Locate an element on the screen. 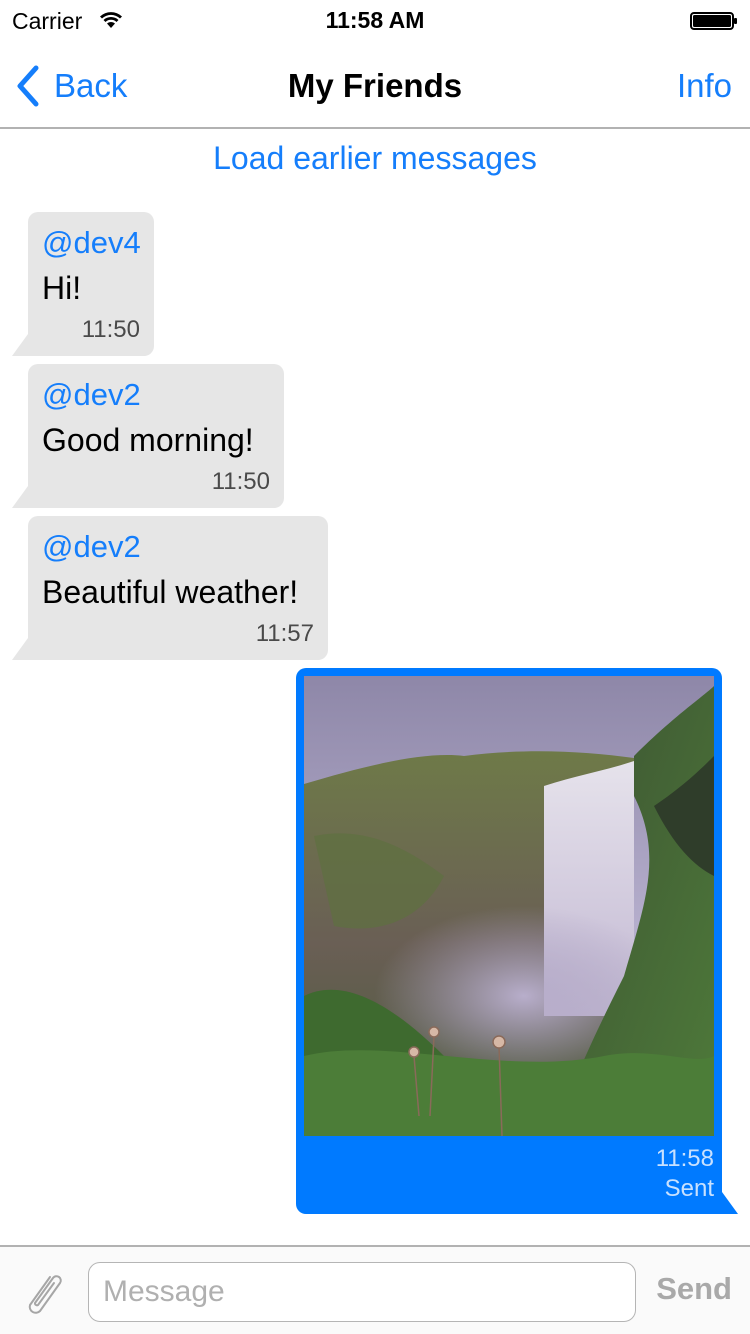 Image resolution: width=750 pixels, height=1334 pixels. status-time: 11:58 AM is located at coordinates (375, 20).